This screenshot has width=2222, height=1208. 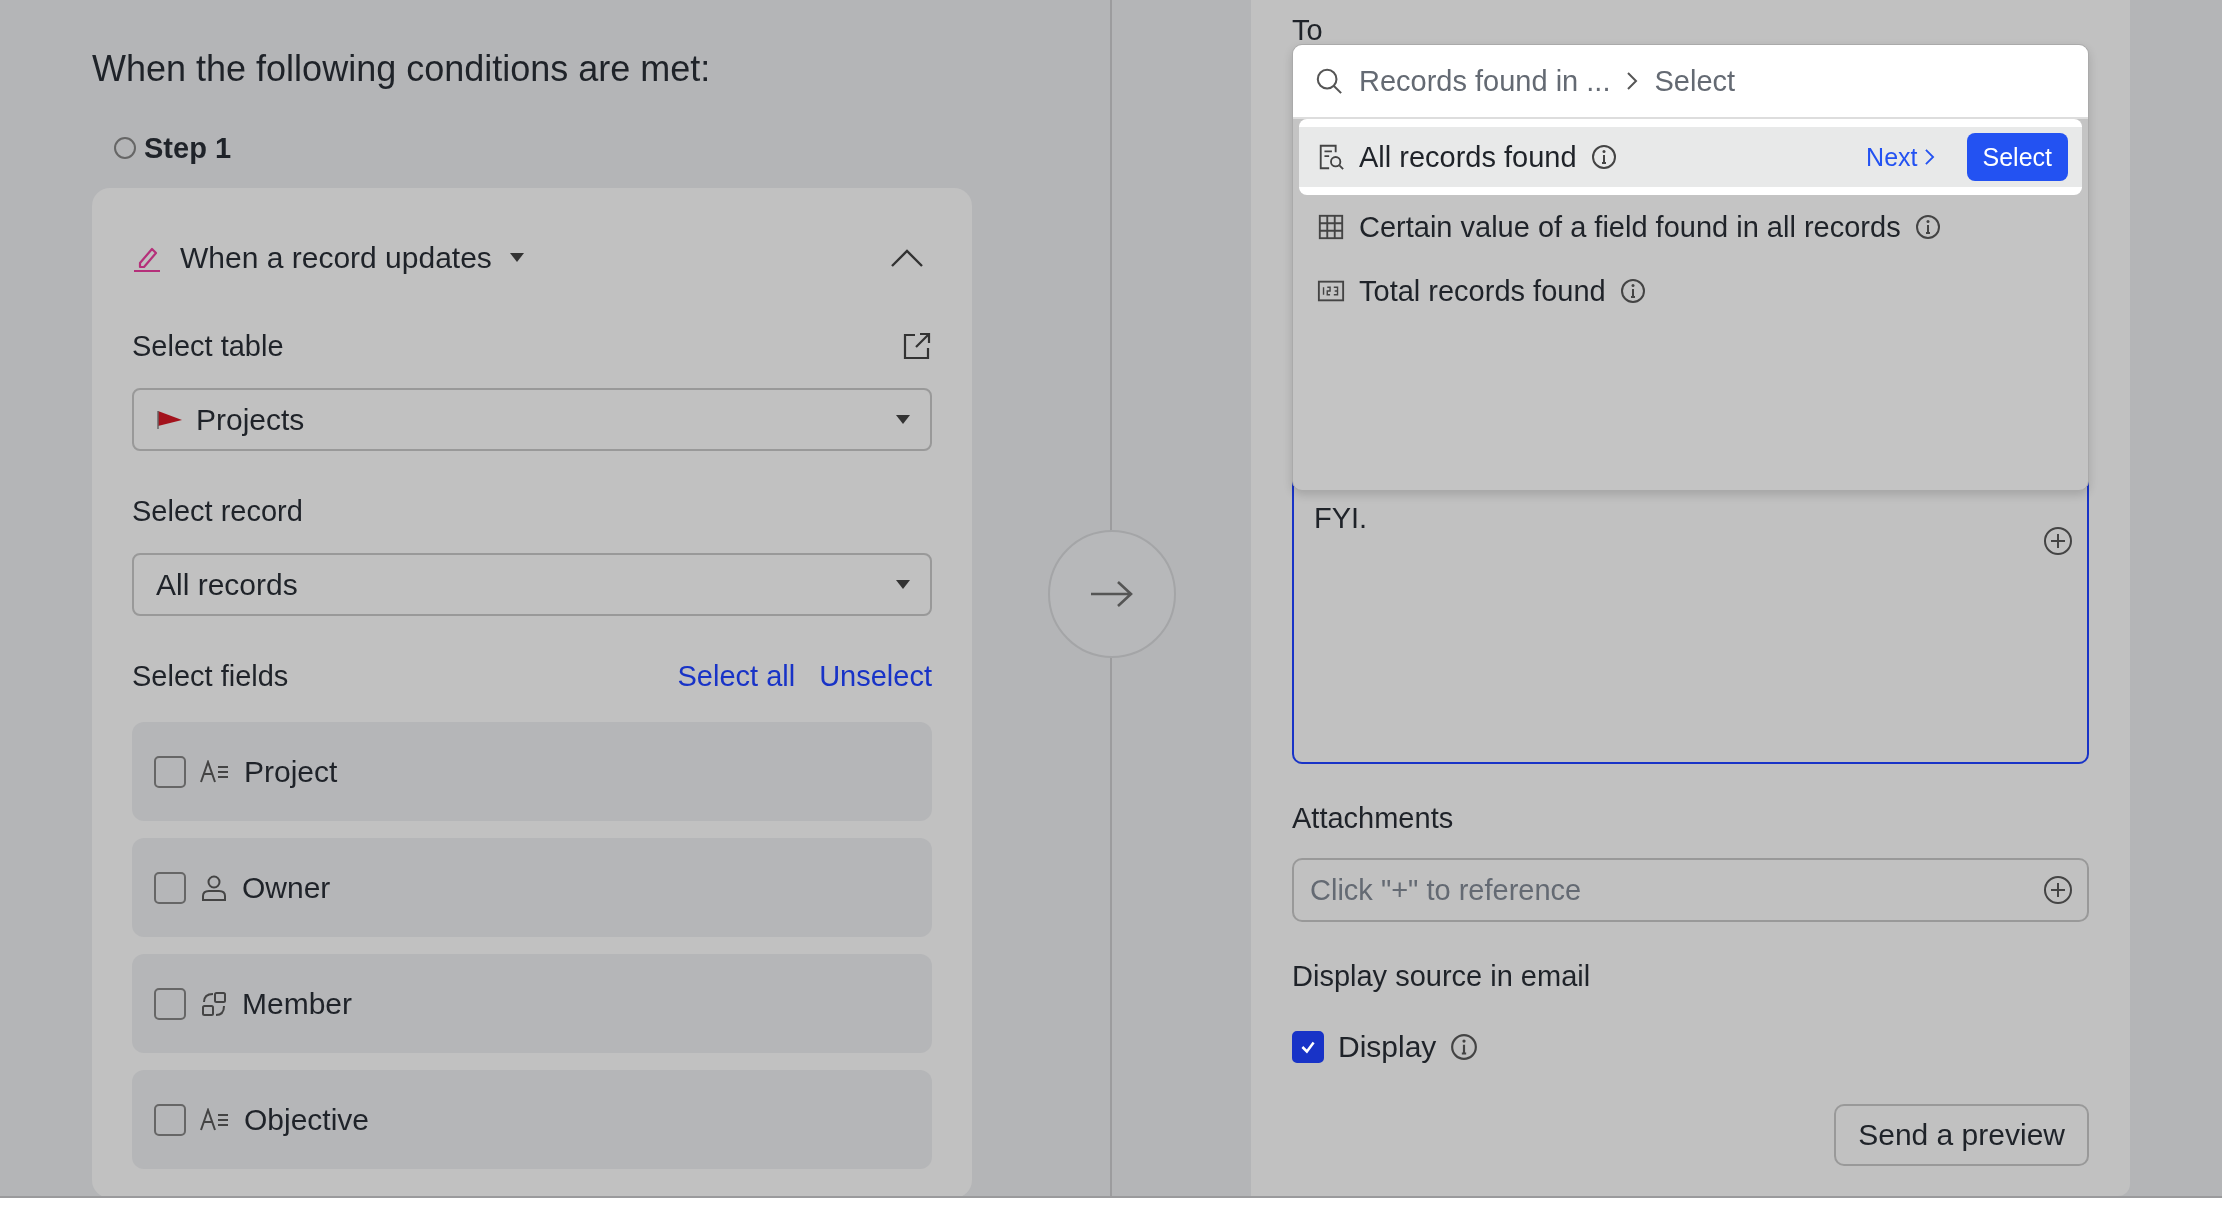 What do you see at coordinates (1690, 157) in the screenshot?
I see `picker-option: All records found Next Select` at bounding box center [1690, 157].